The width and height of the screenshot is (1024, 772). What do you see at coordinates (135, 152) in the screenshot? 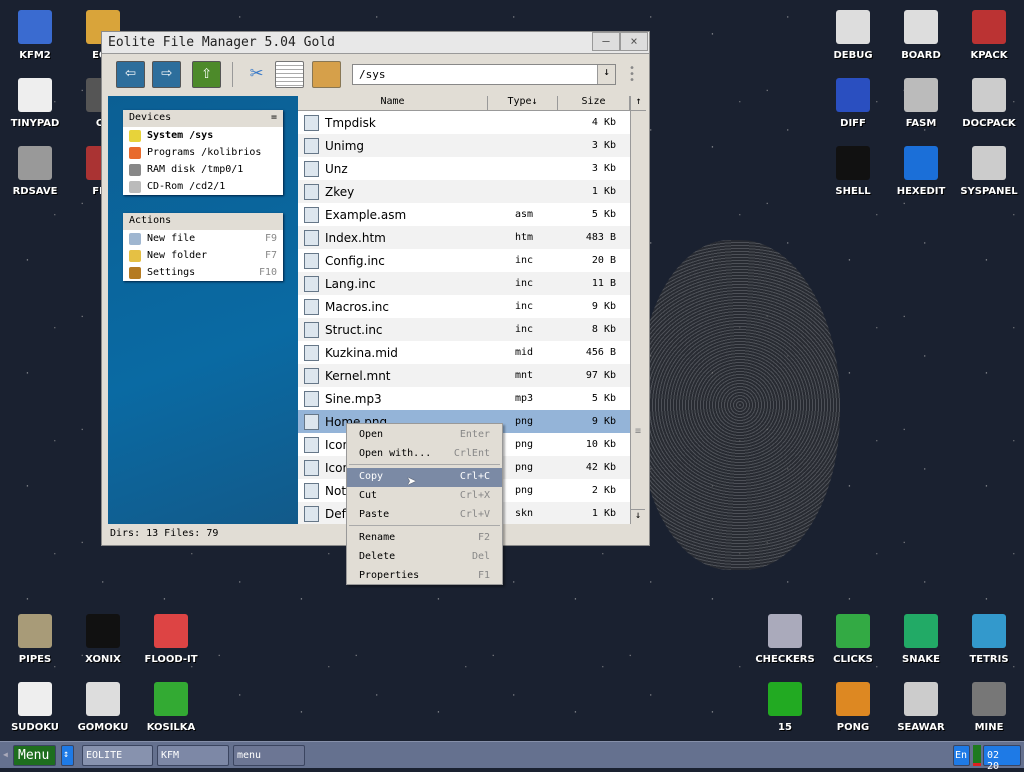
I see `diamond-icon` at bounding box center [135, 152].